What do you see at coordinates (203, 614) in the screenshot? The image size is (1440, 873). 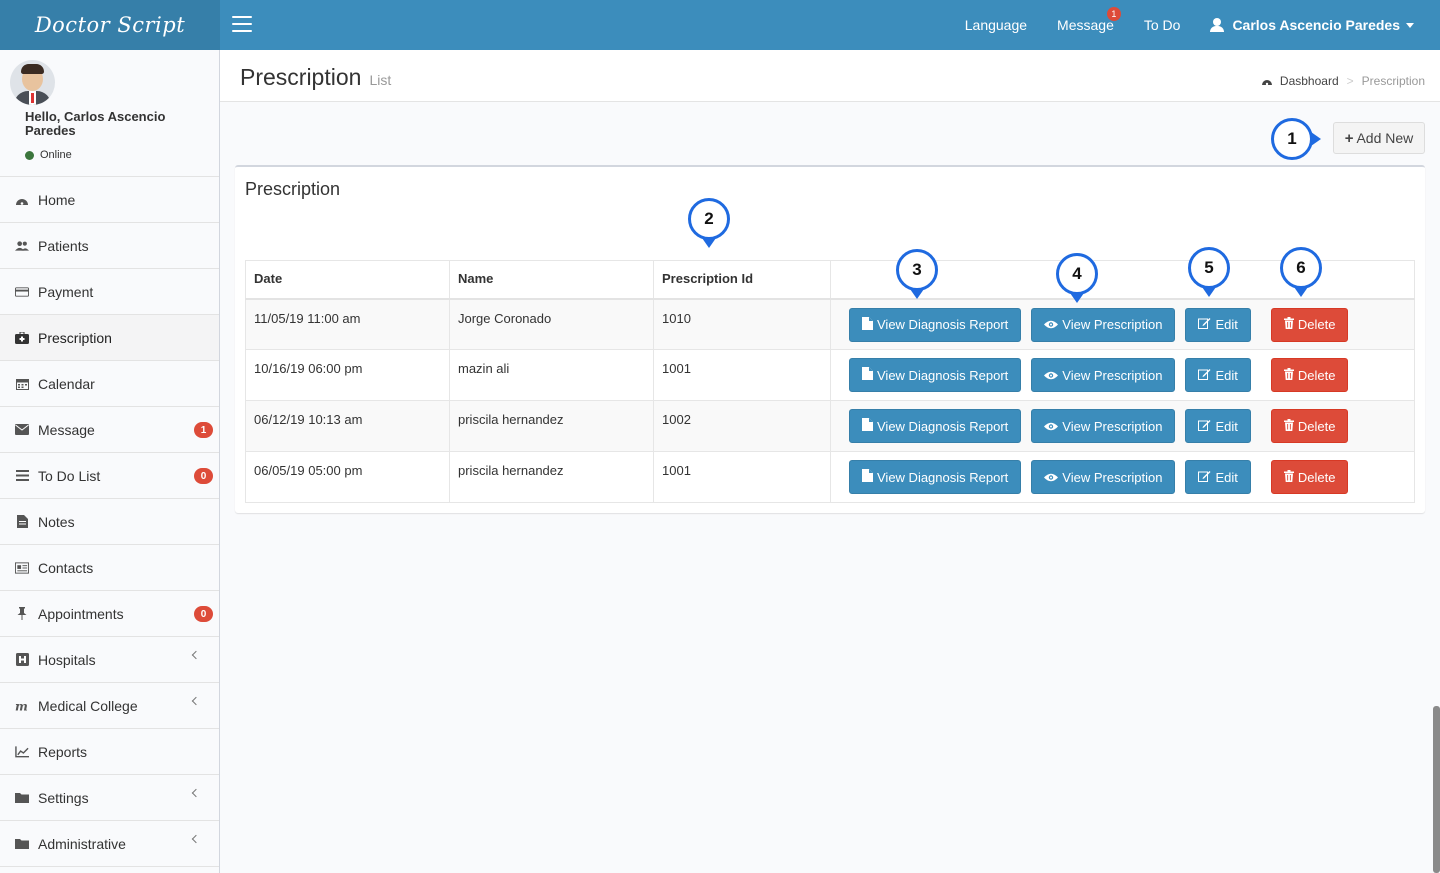 I see `count-badge: 0` at bounding box center [203, 614].